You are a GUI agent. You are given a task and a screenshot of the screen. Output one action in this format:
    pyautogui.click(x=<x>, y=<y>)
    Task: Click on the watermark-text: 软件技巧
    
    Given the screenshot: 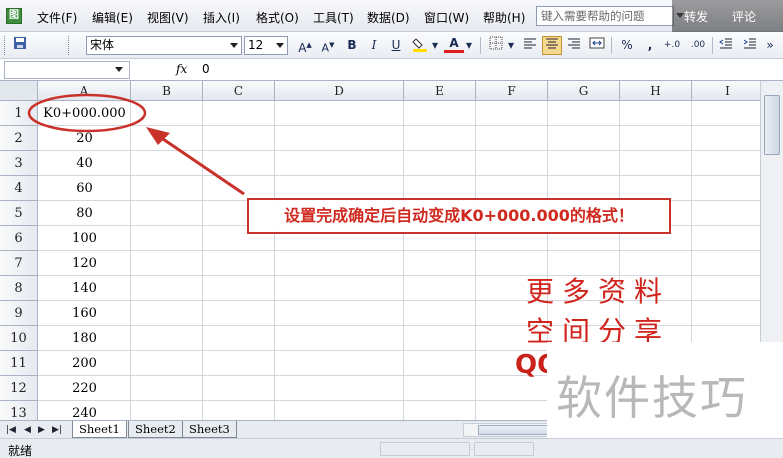 What is the action you would take?
    pyautogui.click(x=652, y=398)
    